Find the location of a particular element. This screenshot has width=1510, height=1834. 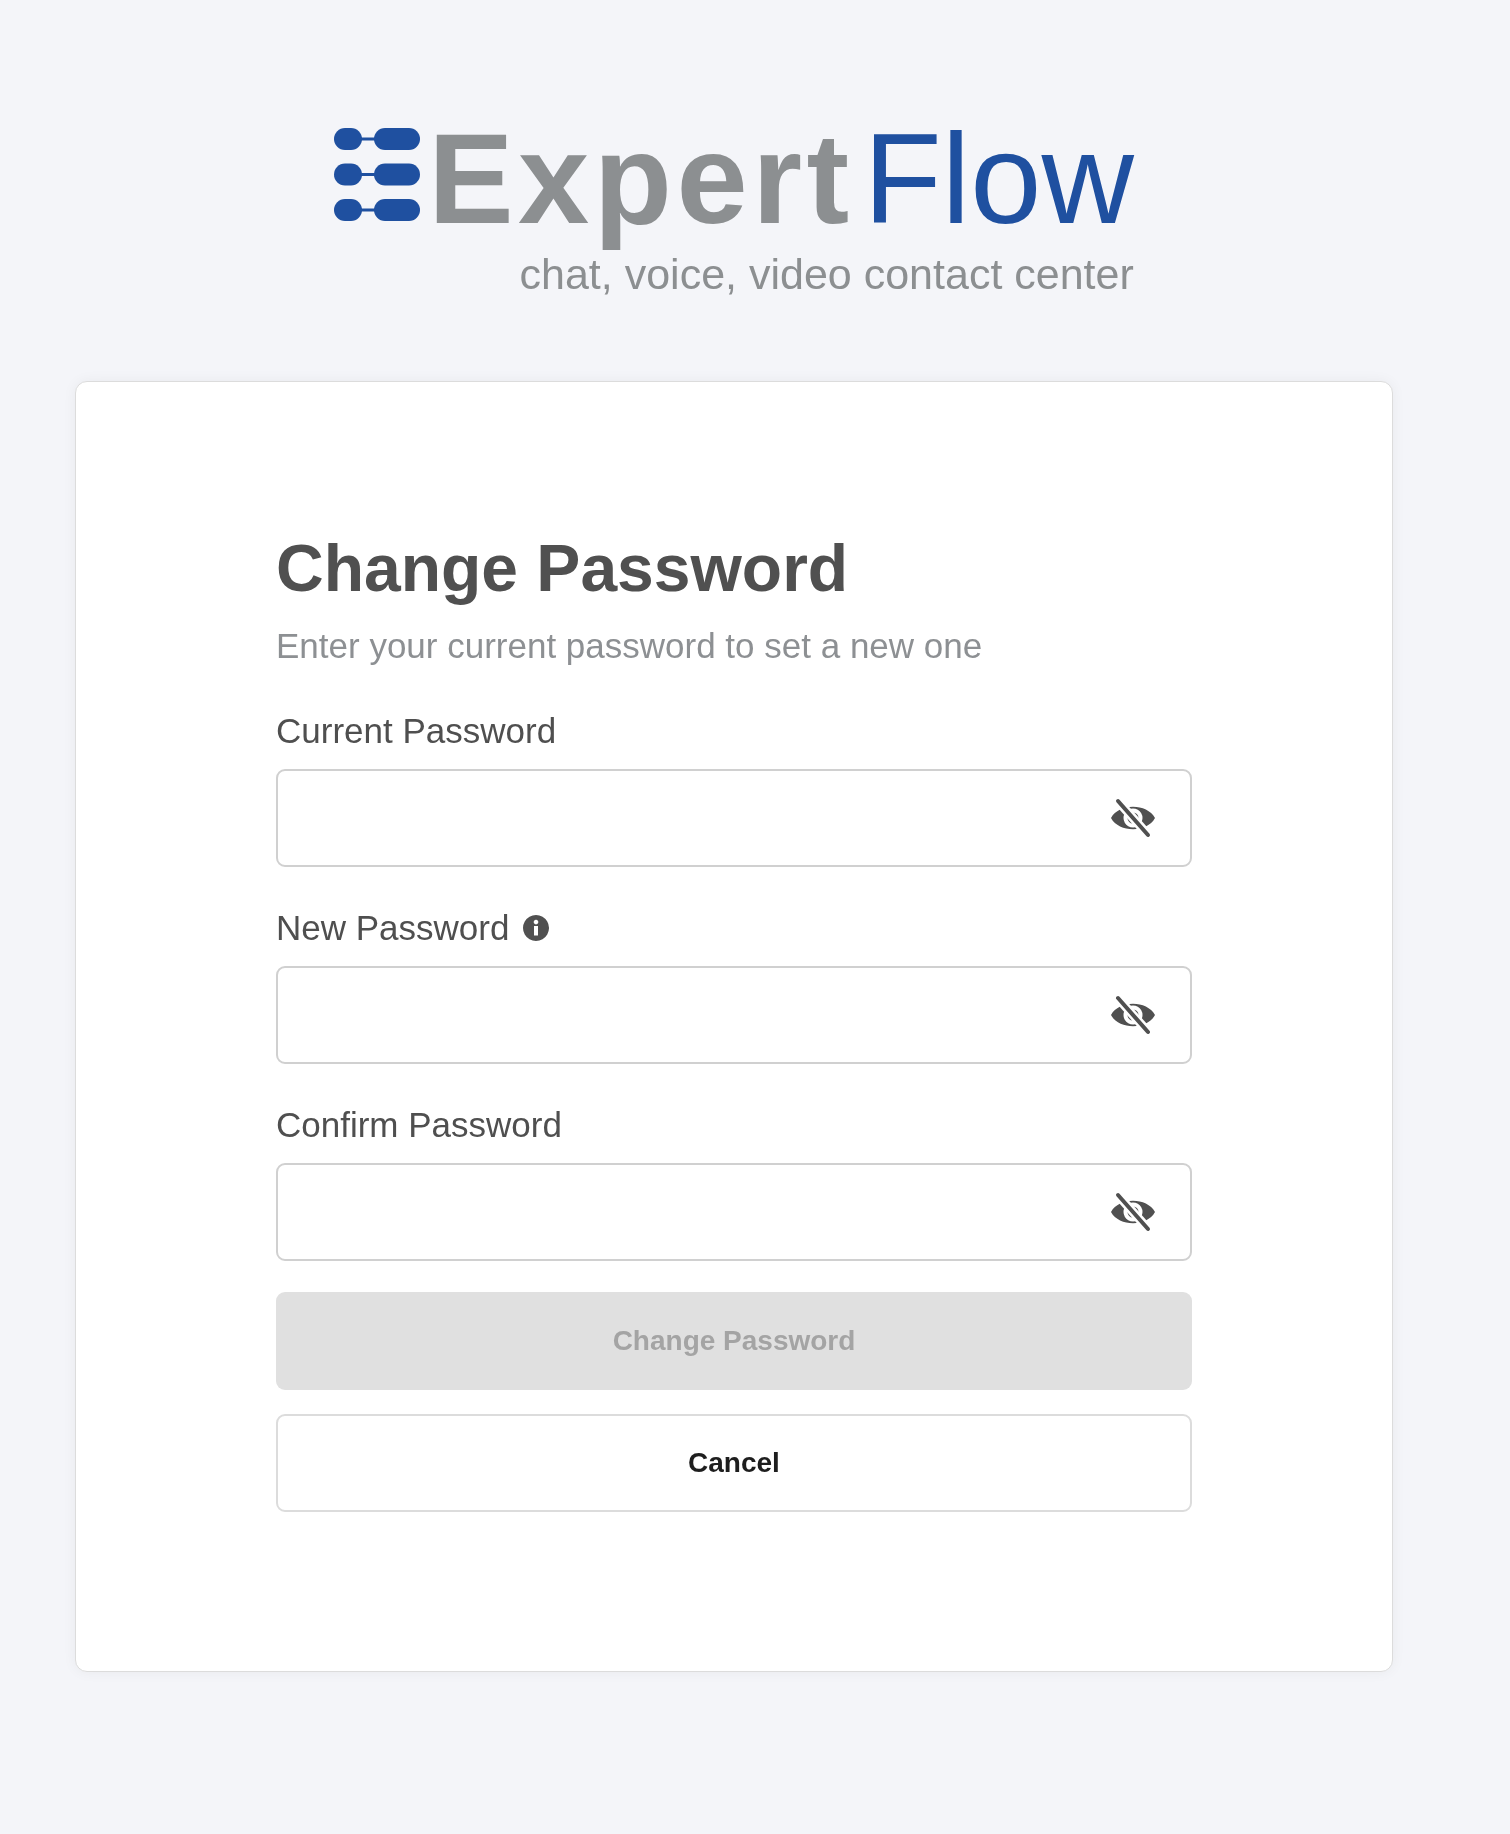

logo-icon is located at coordinates (377, 174).